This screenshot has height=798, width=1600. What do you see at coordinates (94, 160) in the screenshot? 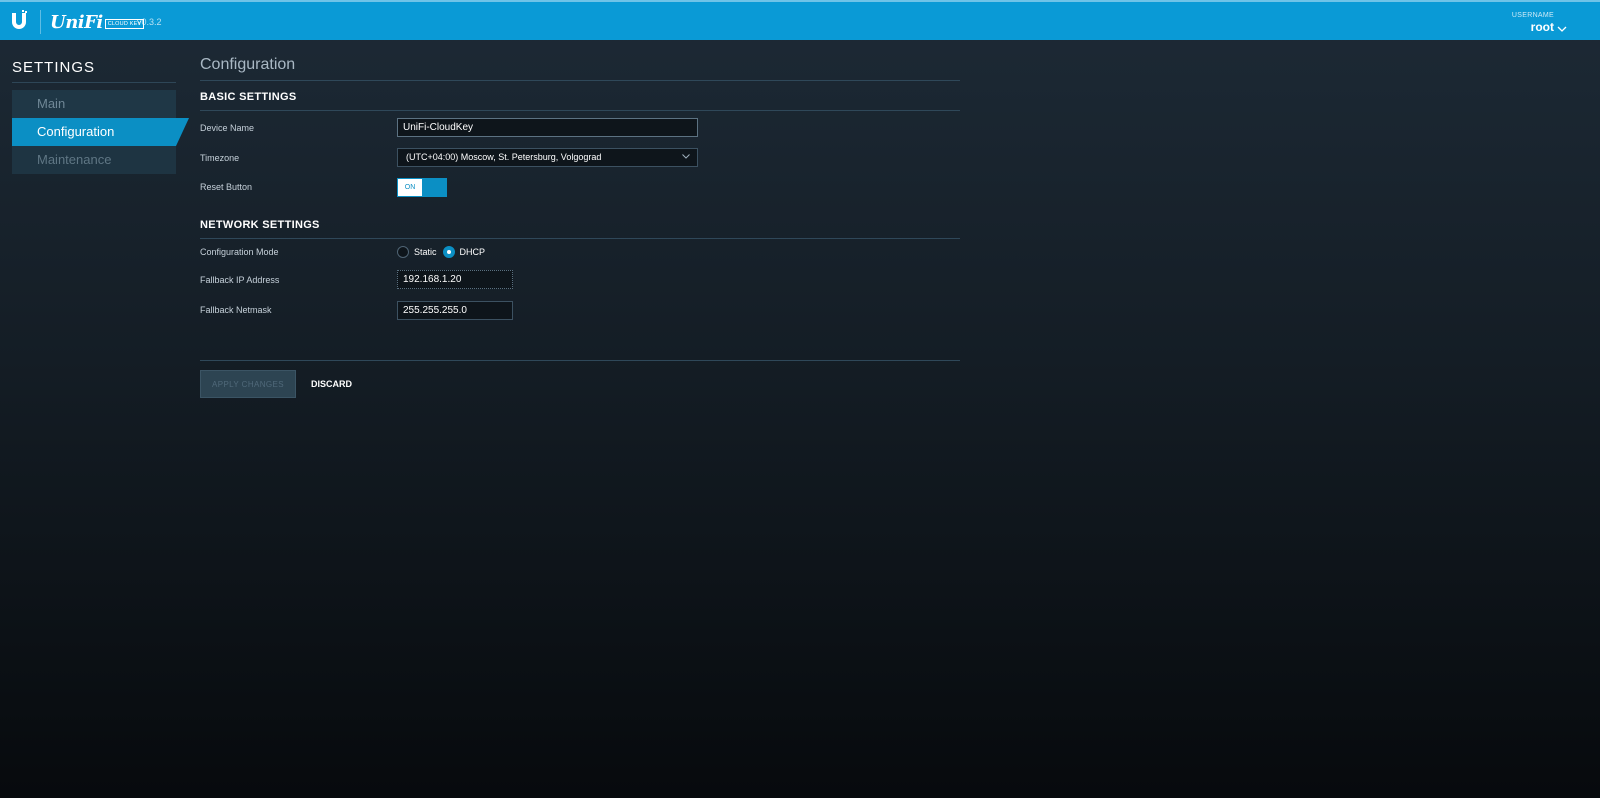
I see `sidebar-item-maintenance: Maintenance` at bounding box center [94, 160].